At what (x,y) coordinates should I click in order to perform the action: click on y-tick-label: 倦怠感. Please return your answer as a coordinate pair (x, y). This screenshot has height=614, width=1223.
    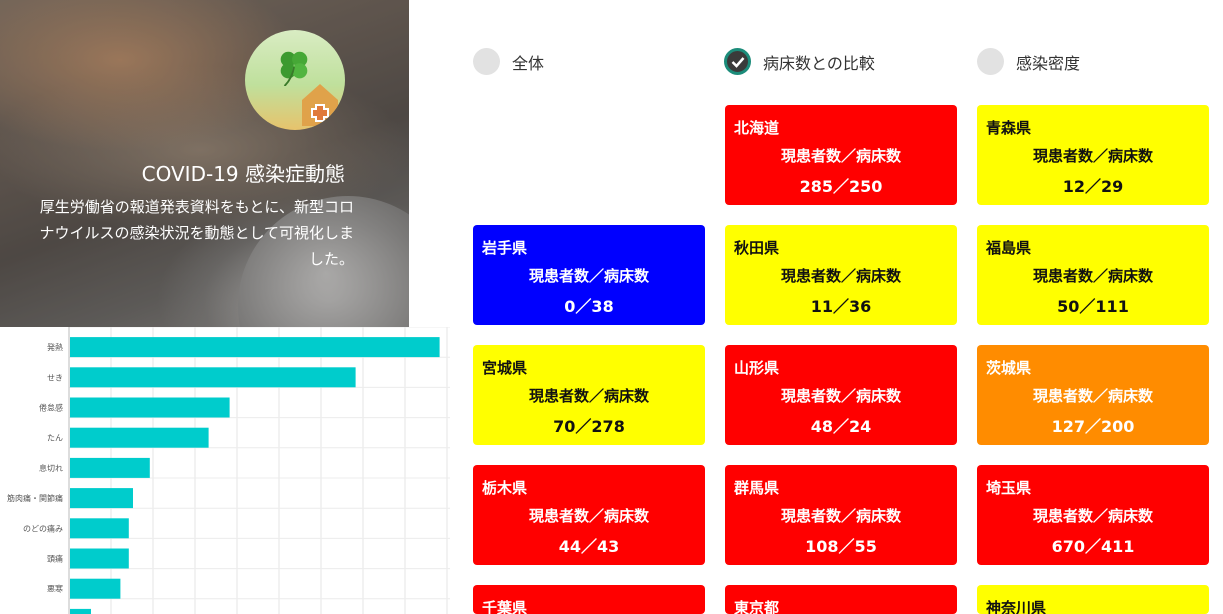
    Looking at the image, I should click on (51, 408).